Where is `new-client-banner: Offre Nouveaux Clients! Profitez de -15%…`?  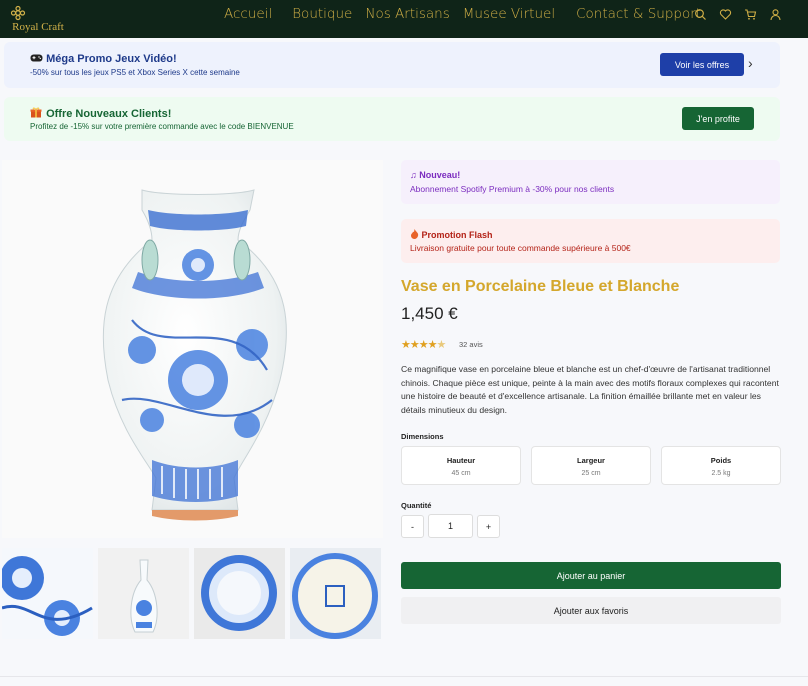 new-client-banner: Offre Nouveaux Clients! Profitez de -15%… is located at coordinates (392, 119).